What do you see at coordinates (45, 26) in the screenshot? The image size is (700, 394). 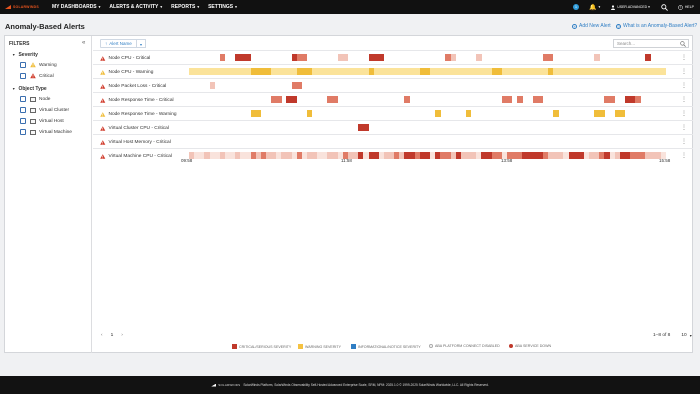 I see `page-title: Anomaly-Based Alerts` at bounding box center [45, 26].